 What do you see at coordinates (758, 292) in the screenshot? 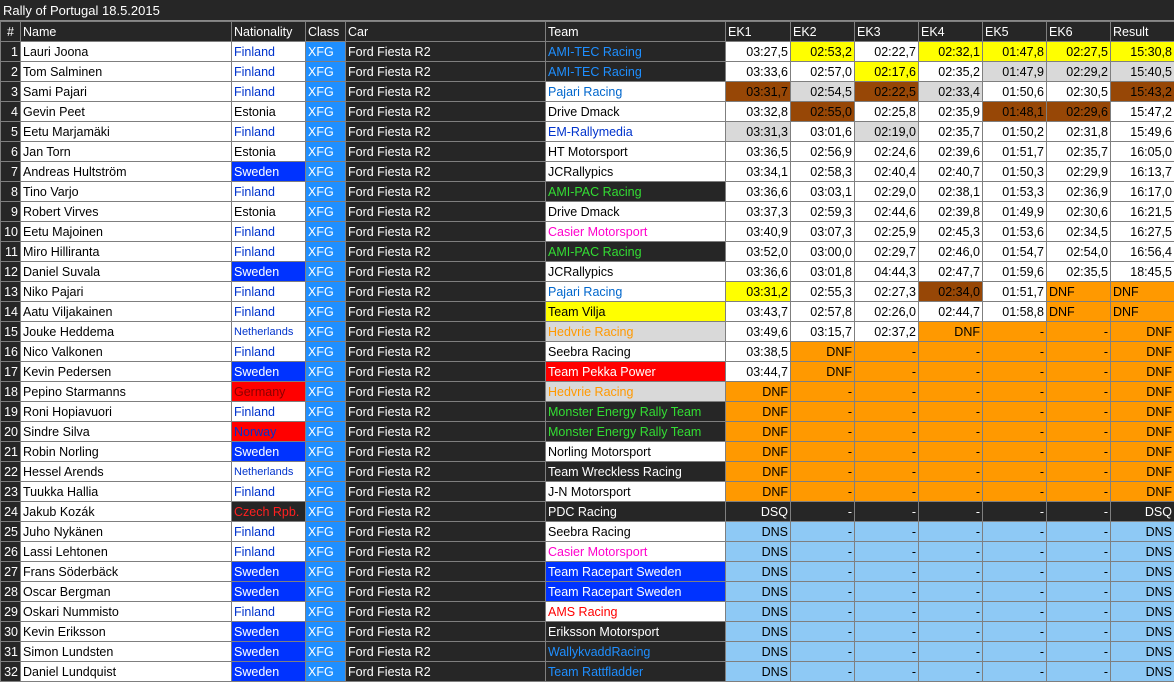
I see `stage-time-cell: 03:31,2` at bounding box center [758, 292].